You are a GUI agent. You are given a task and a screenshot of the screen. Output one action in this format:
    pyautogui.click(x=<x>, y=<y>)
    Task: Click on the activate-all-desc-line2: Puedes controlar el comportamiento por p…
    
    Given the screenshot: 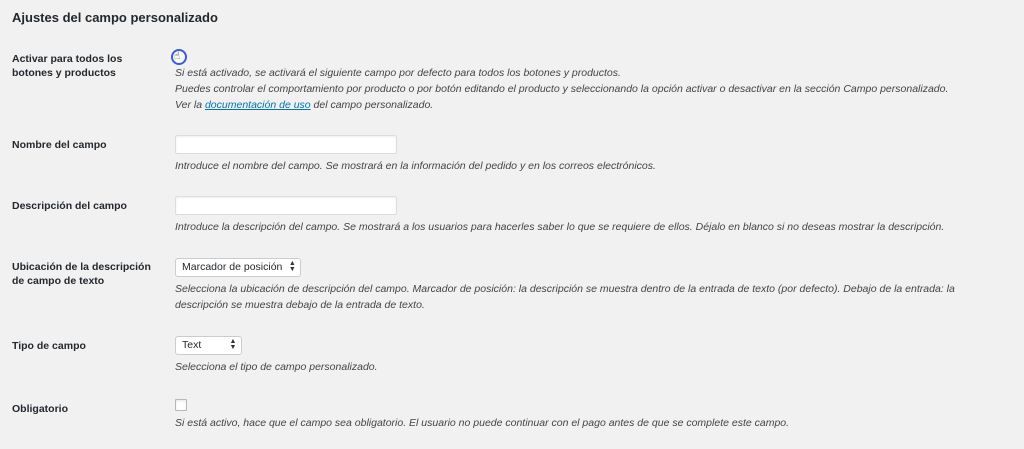 What is the action you would take?
    pyautogui.click(x=562, y=89)
    